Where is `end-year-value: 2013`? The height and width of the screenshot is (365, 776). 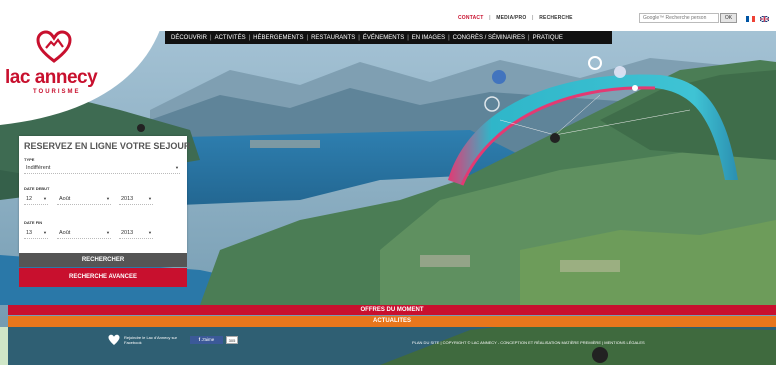 end-year-value: 2013 is located at coordinates (127, 233).